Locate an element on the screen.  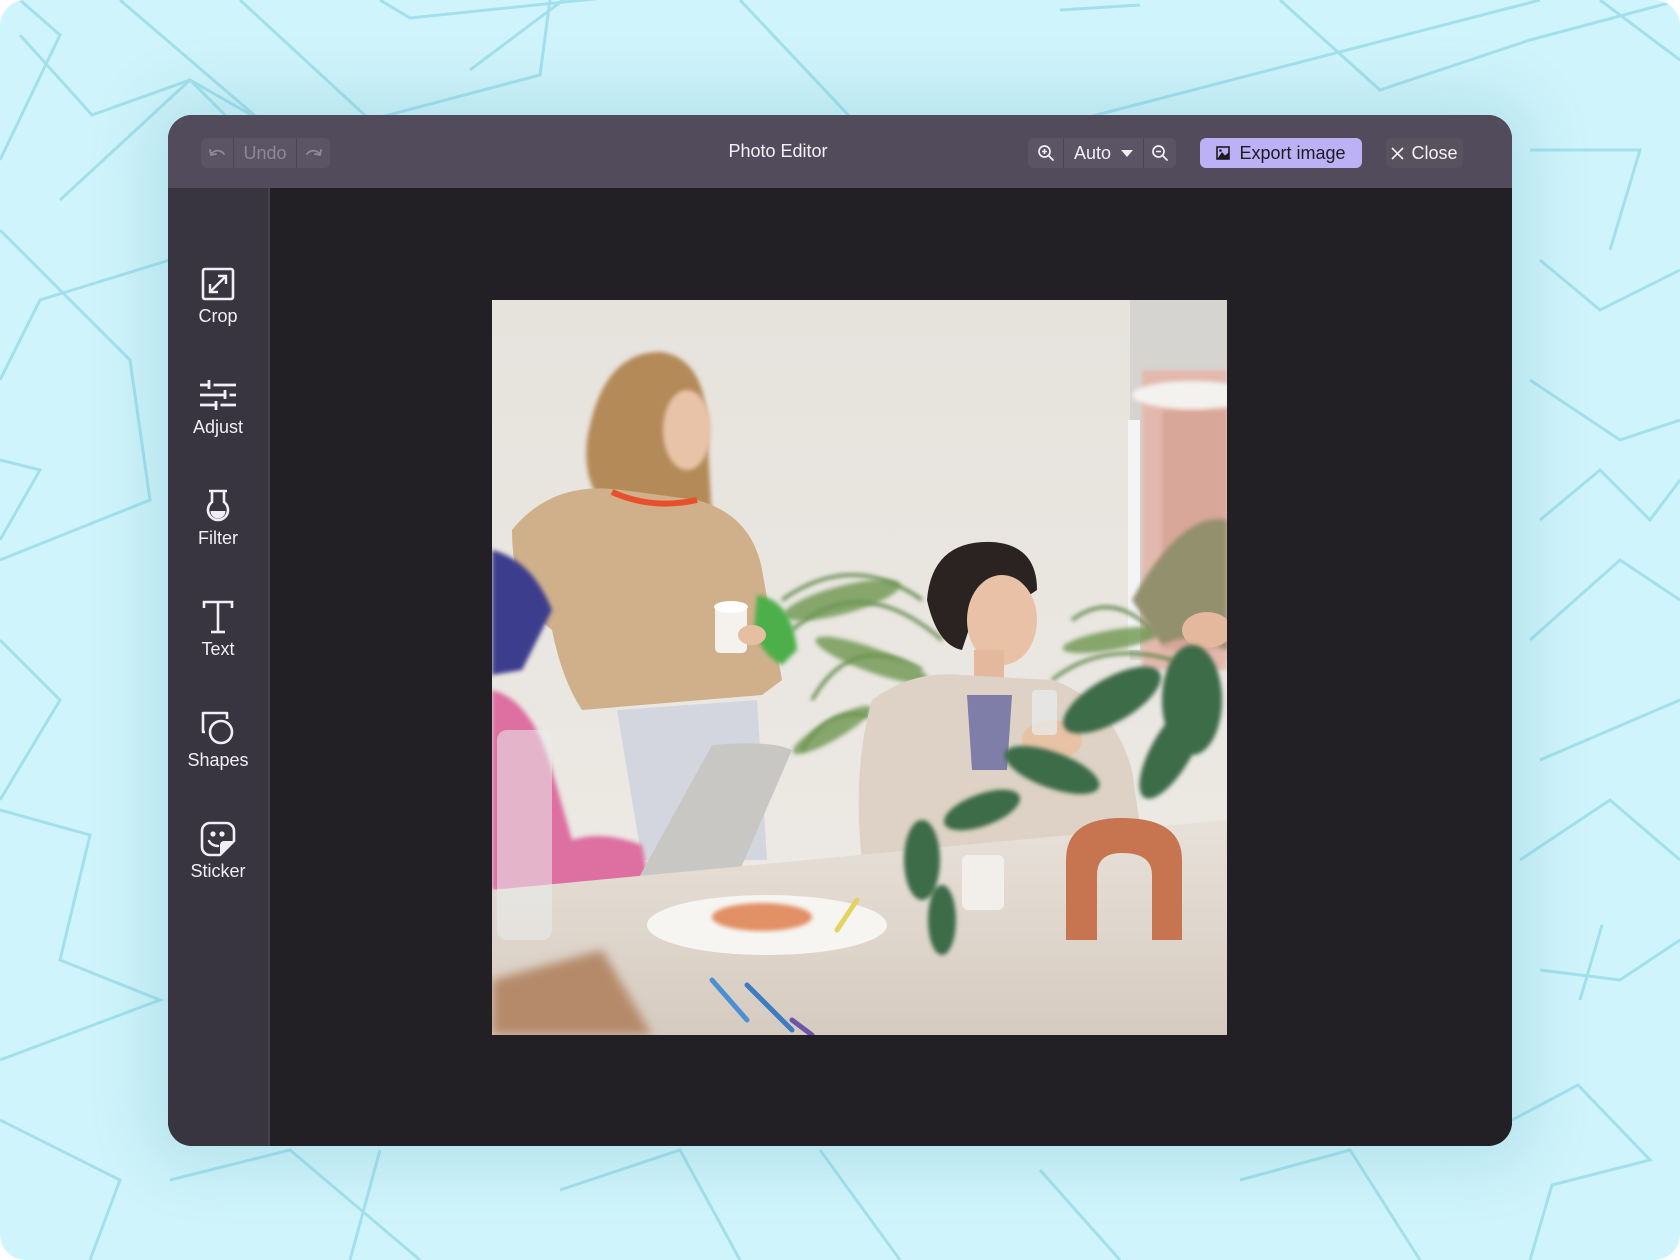
undo-icon-button is located at coordinates (217, 153).